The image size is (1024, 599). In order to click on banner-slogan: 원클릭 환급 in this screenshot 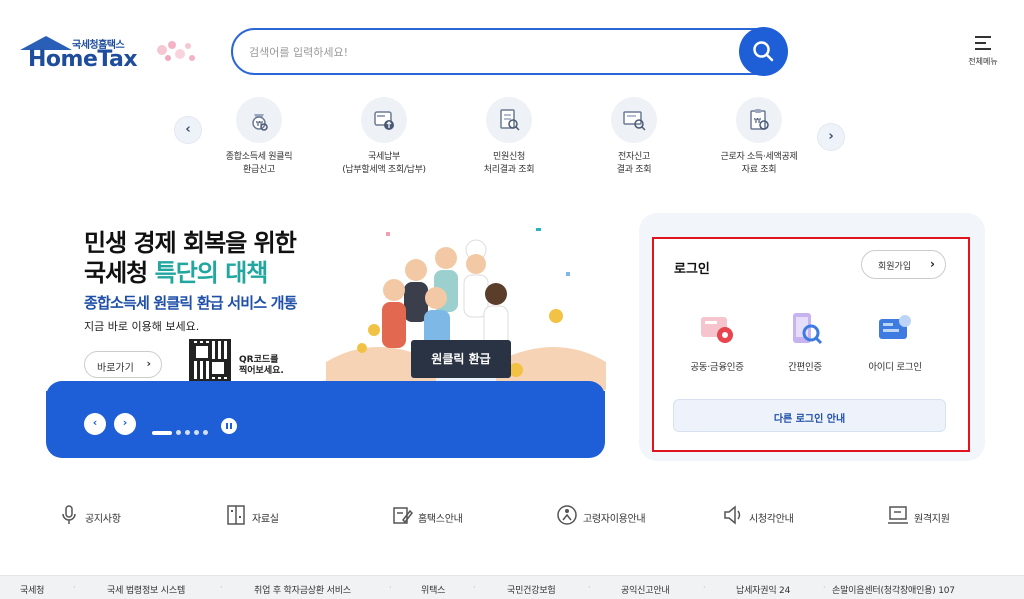, I will do `click(461, 359)`.